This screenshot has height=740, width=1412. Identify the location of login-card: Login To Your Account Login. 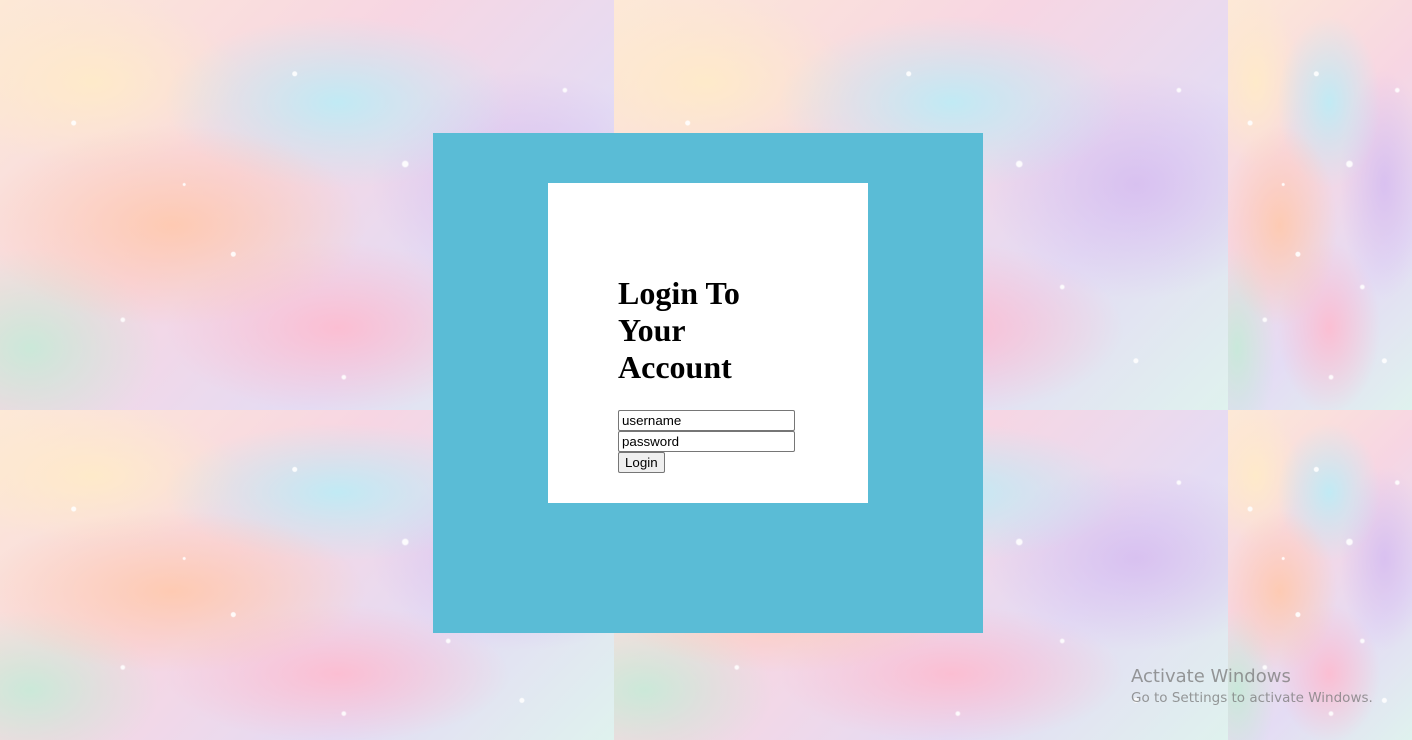
(708, 343).